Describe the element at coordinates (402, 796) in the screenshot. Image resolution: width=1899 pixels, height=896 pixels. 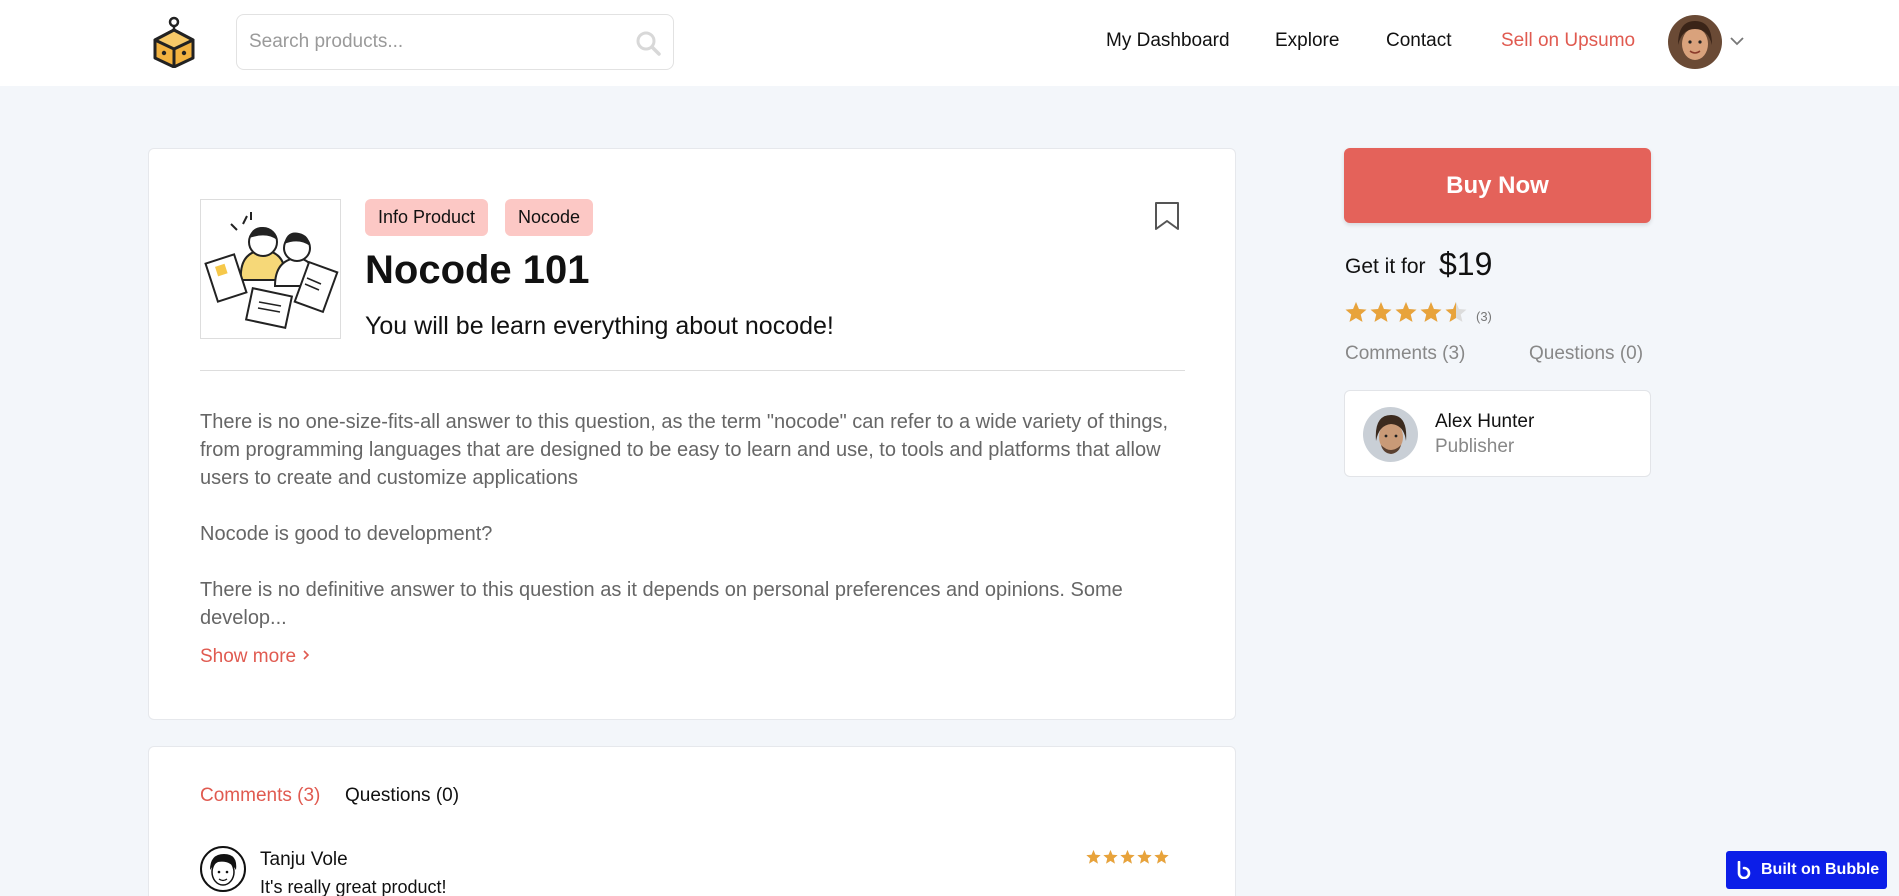
I see `tab-questions: Questions (0)` at that location.